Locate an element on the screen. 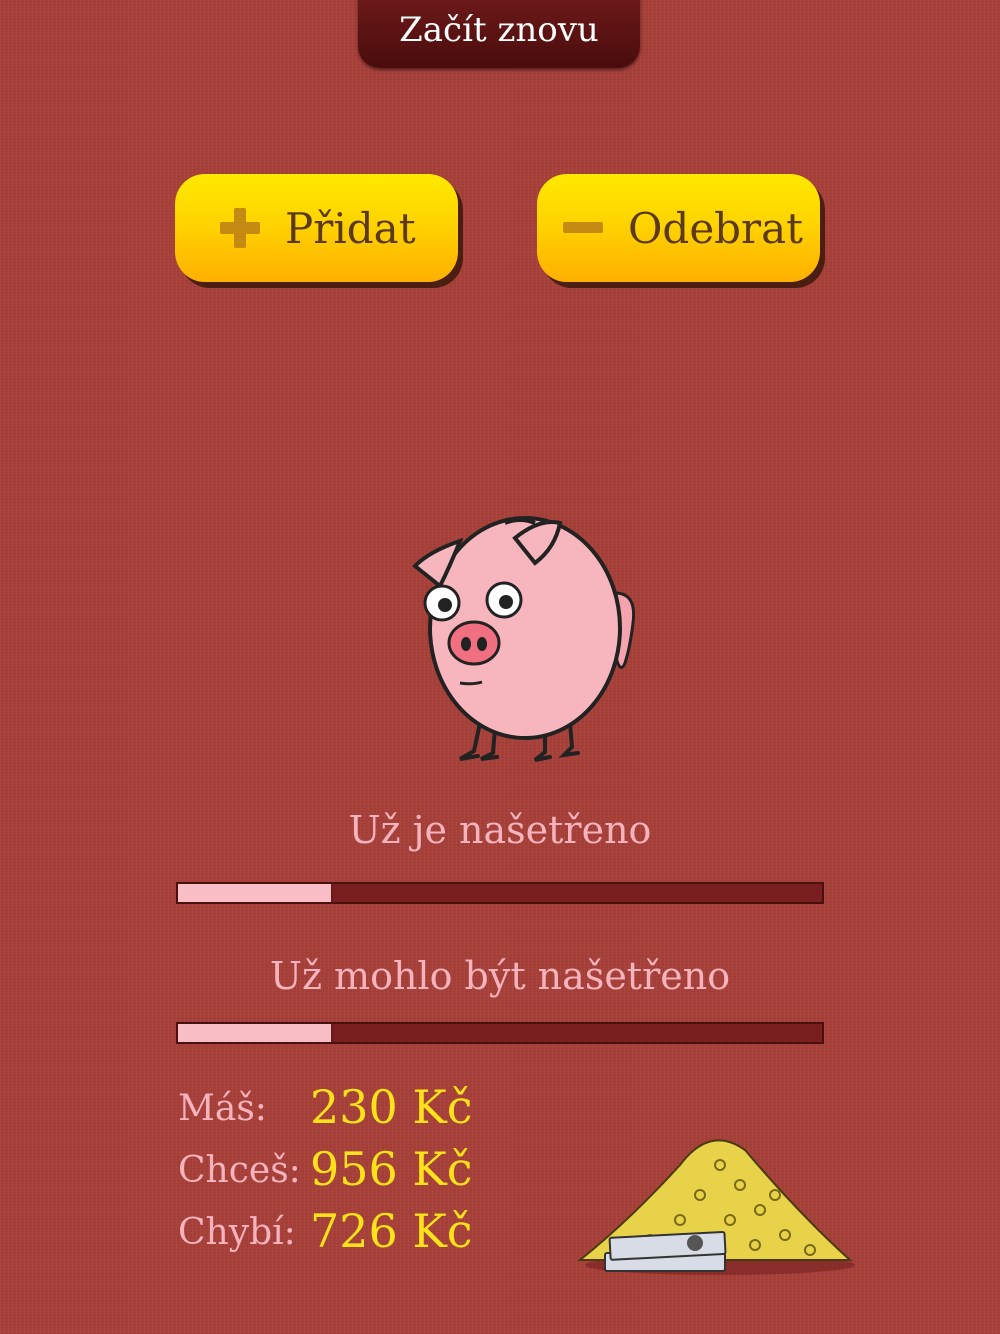 The height and width of the screenshot is (1334, 1000). remove-button: Odebrat is located at coordinates (678, 228).